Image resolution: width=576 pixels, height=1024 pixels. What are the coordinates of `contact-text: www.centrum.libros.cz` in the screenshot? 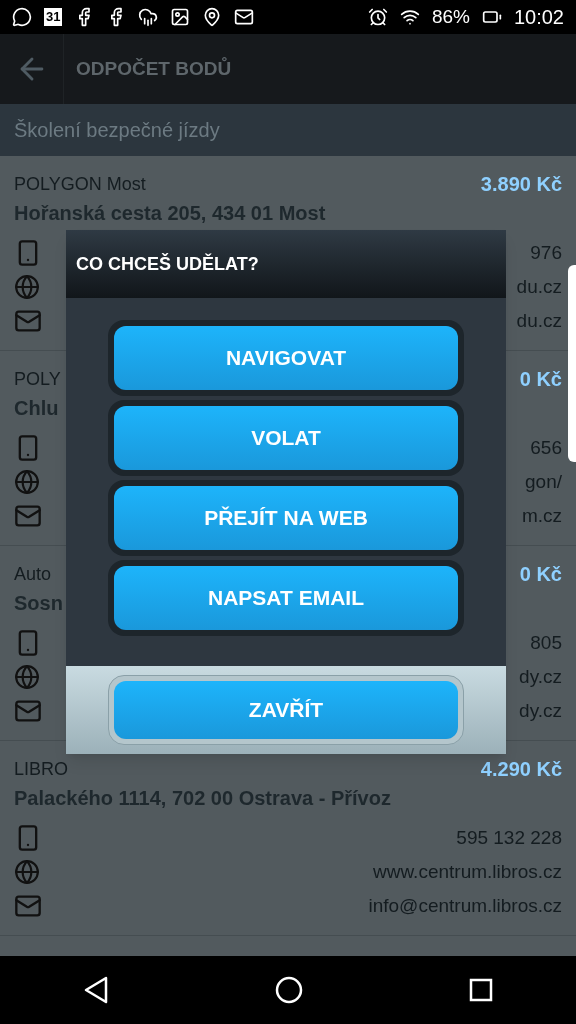 It's located at (467, 871).